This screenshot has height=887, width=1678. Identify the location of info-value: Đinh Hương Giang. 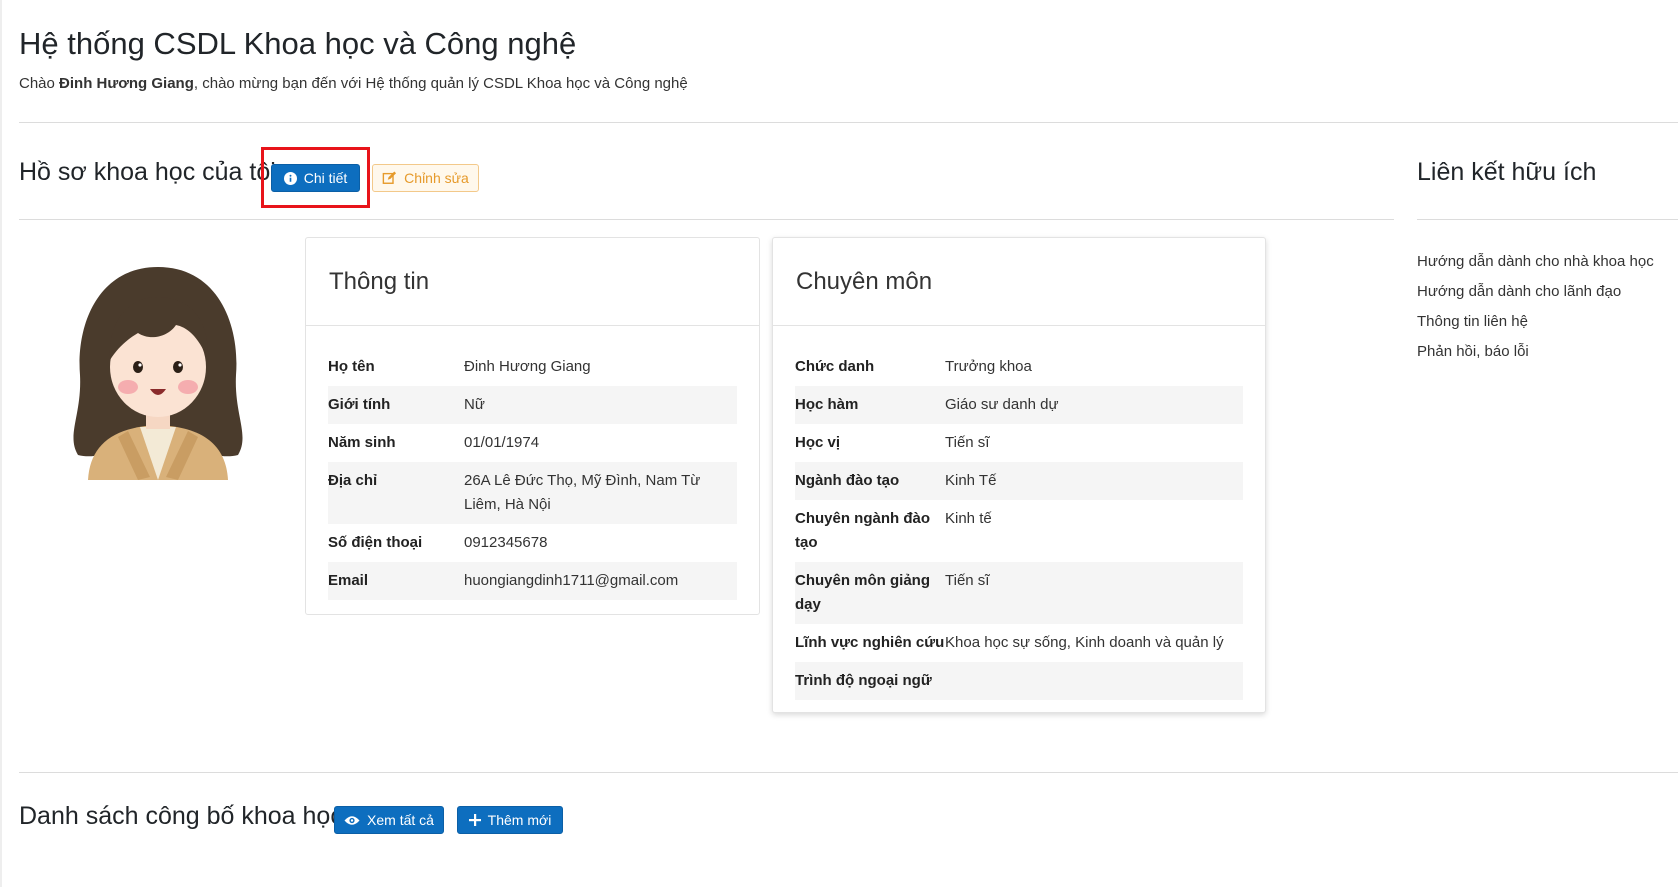
(527, 366).